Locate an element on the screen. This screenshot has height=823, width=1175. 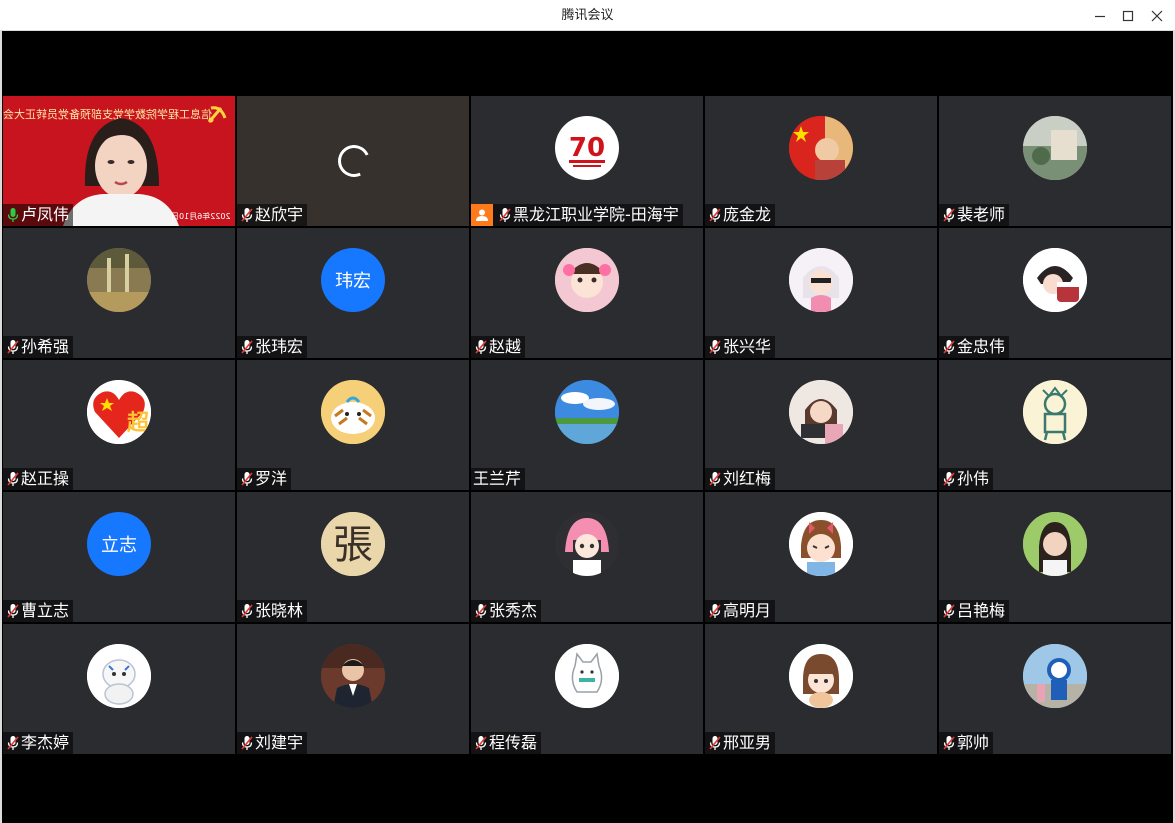
close-button is located at coordinates (1157, 15).